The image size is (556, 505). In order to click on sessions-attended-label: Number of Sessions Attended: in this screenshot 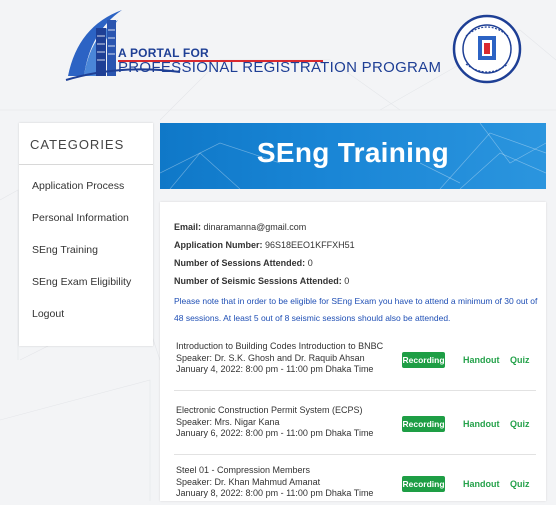, I will do `click(240, 263)`.